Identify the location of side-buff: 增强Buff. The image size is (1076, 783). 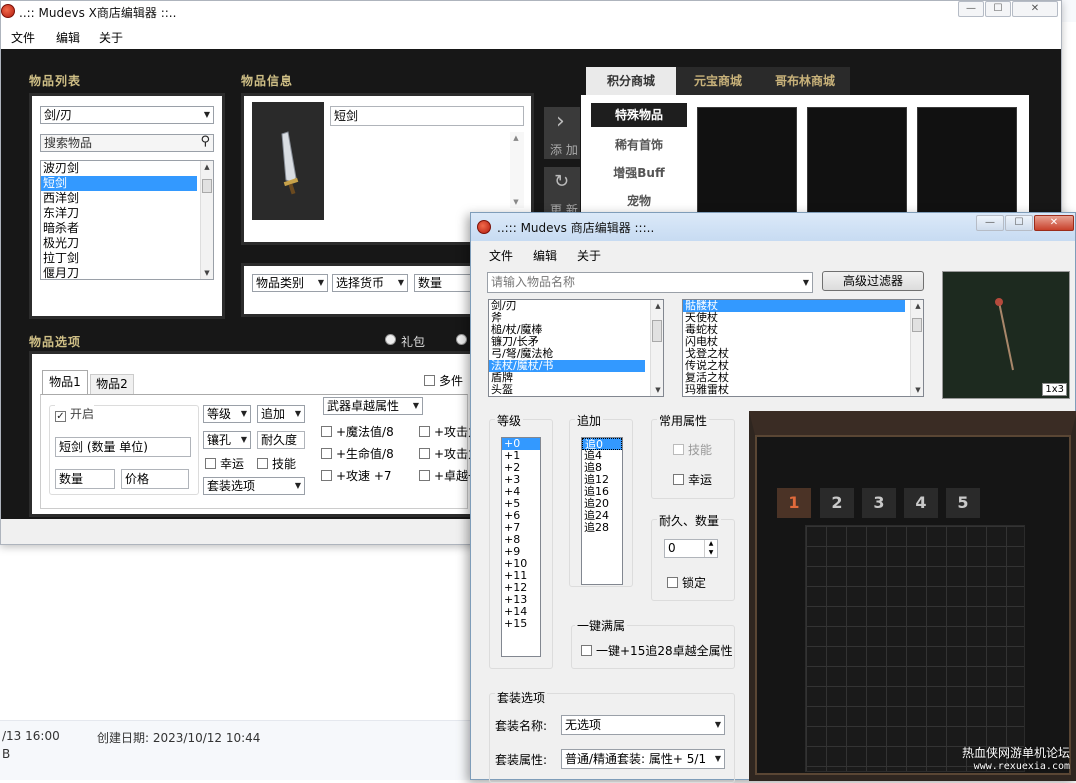
(639, 173).